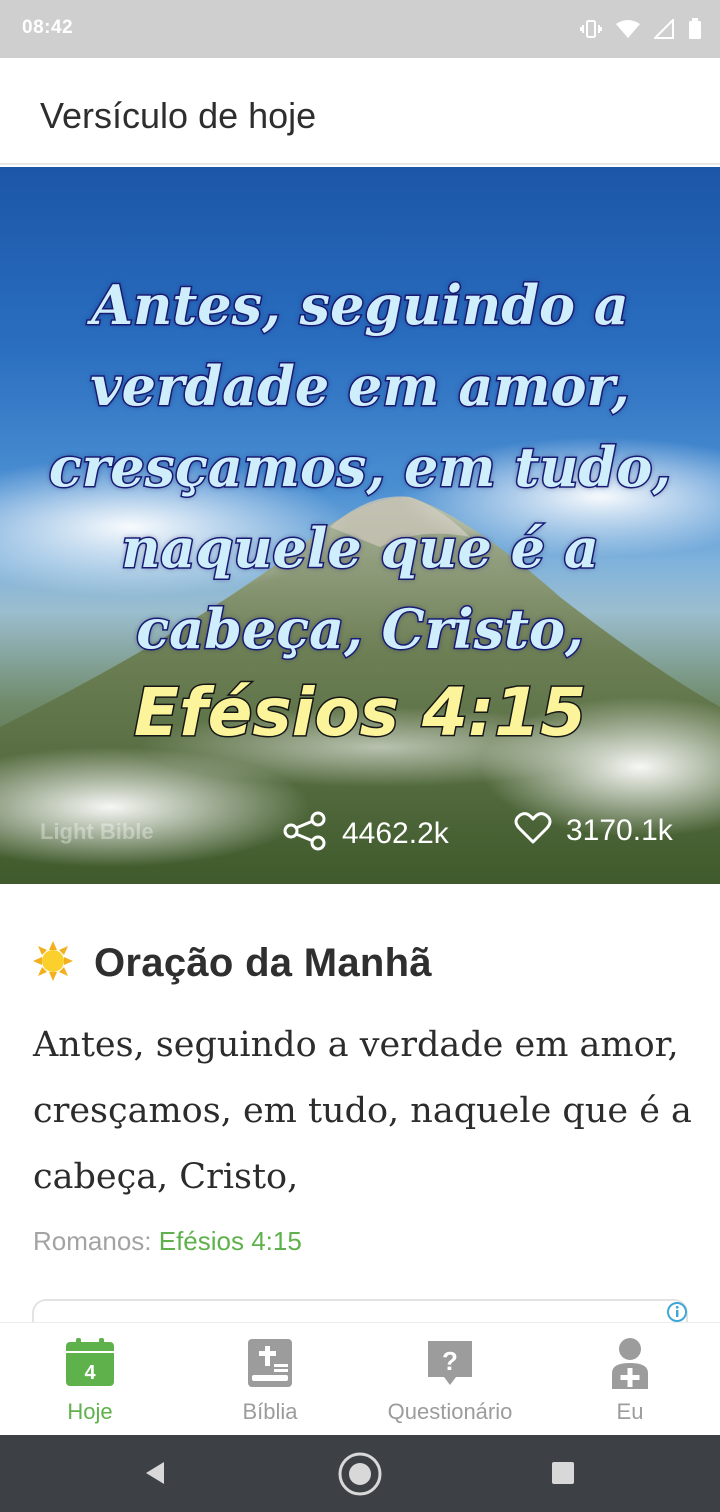  Describe the element at coordinates (90, 1411) in the screenshot. I see `nav-label-hoje: Hoje` at that location.